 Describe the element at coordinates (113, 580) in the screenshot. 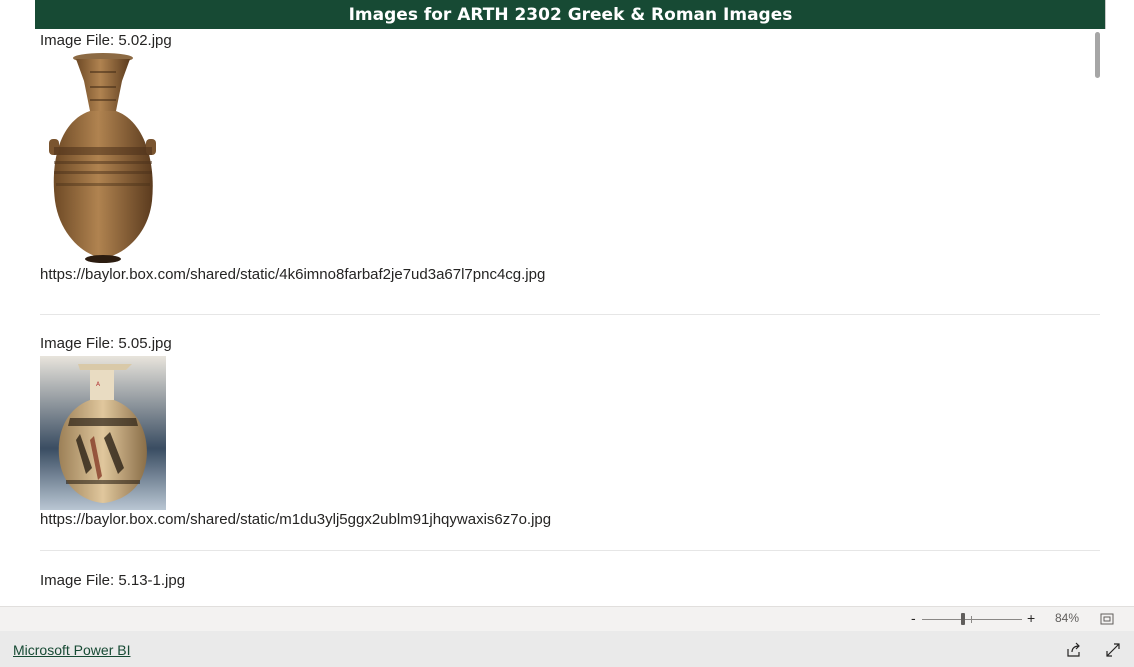

I see `image-file-label: Image File: 5.13-1.jpg` at that location.